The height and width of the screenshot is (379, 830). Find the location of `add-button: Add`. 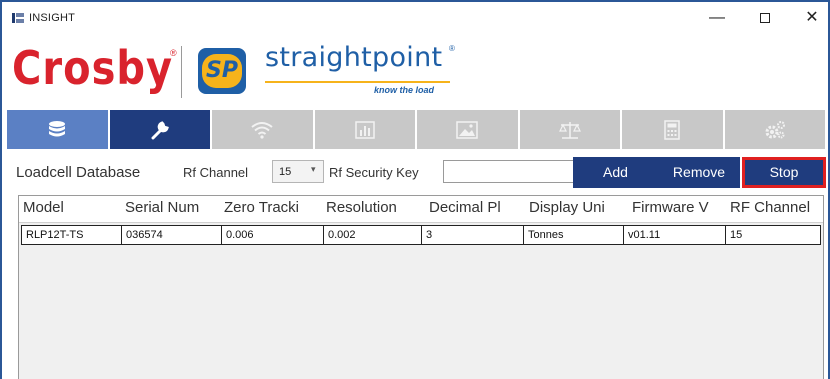

add-button: Add is located at coordinates (615, 172).